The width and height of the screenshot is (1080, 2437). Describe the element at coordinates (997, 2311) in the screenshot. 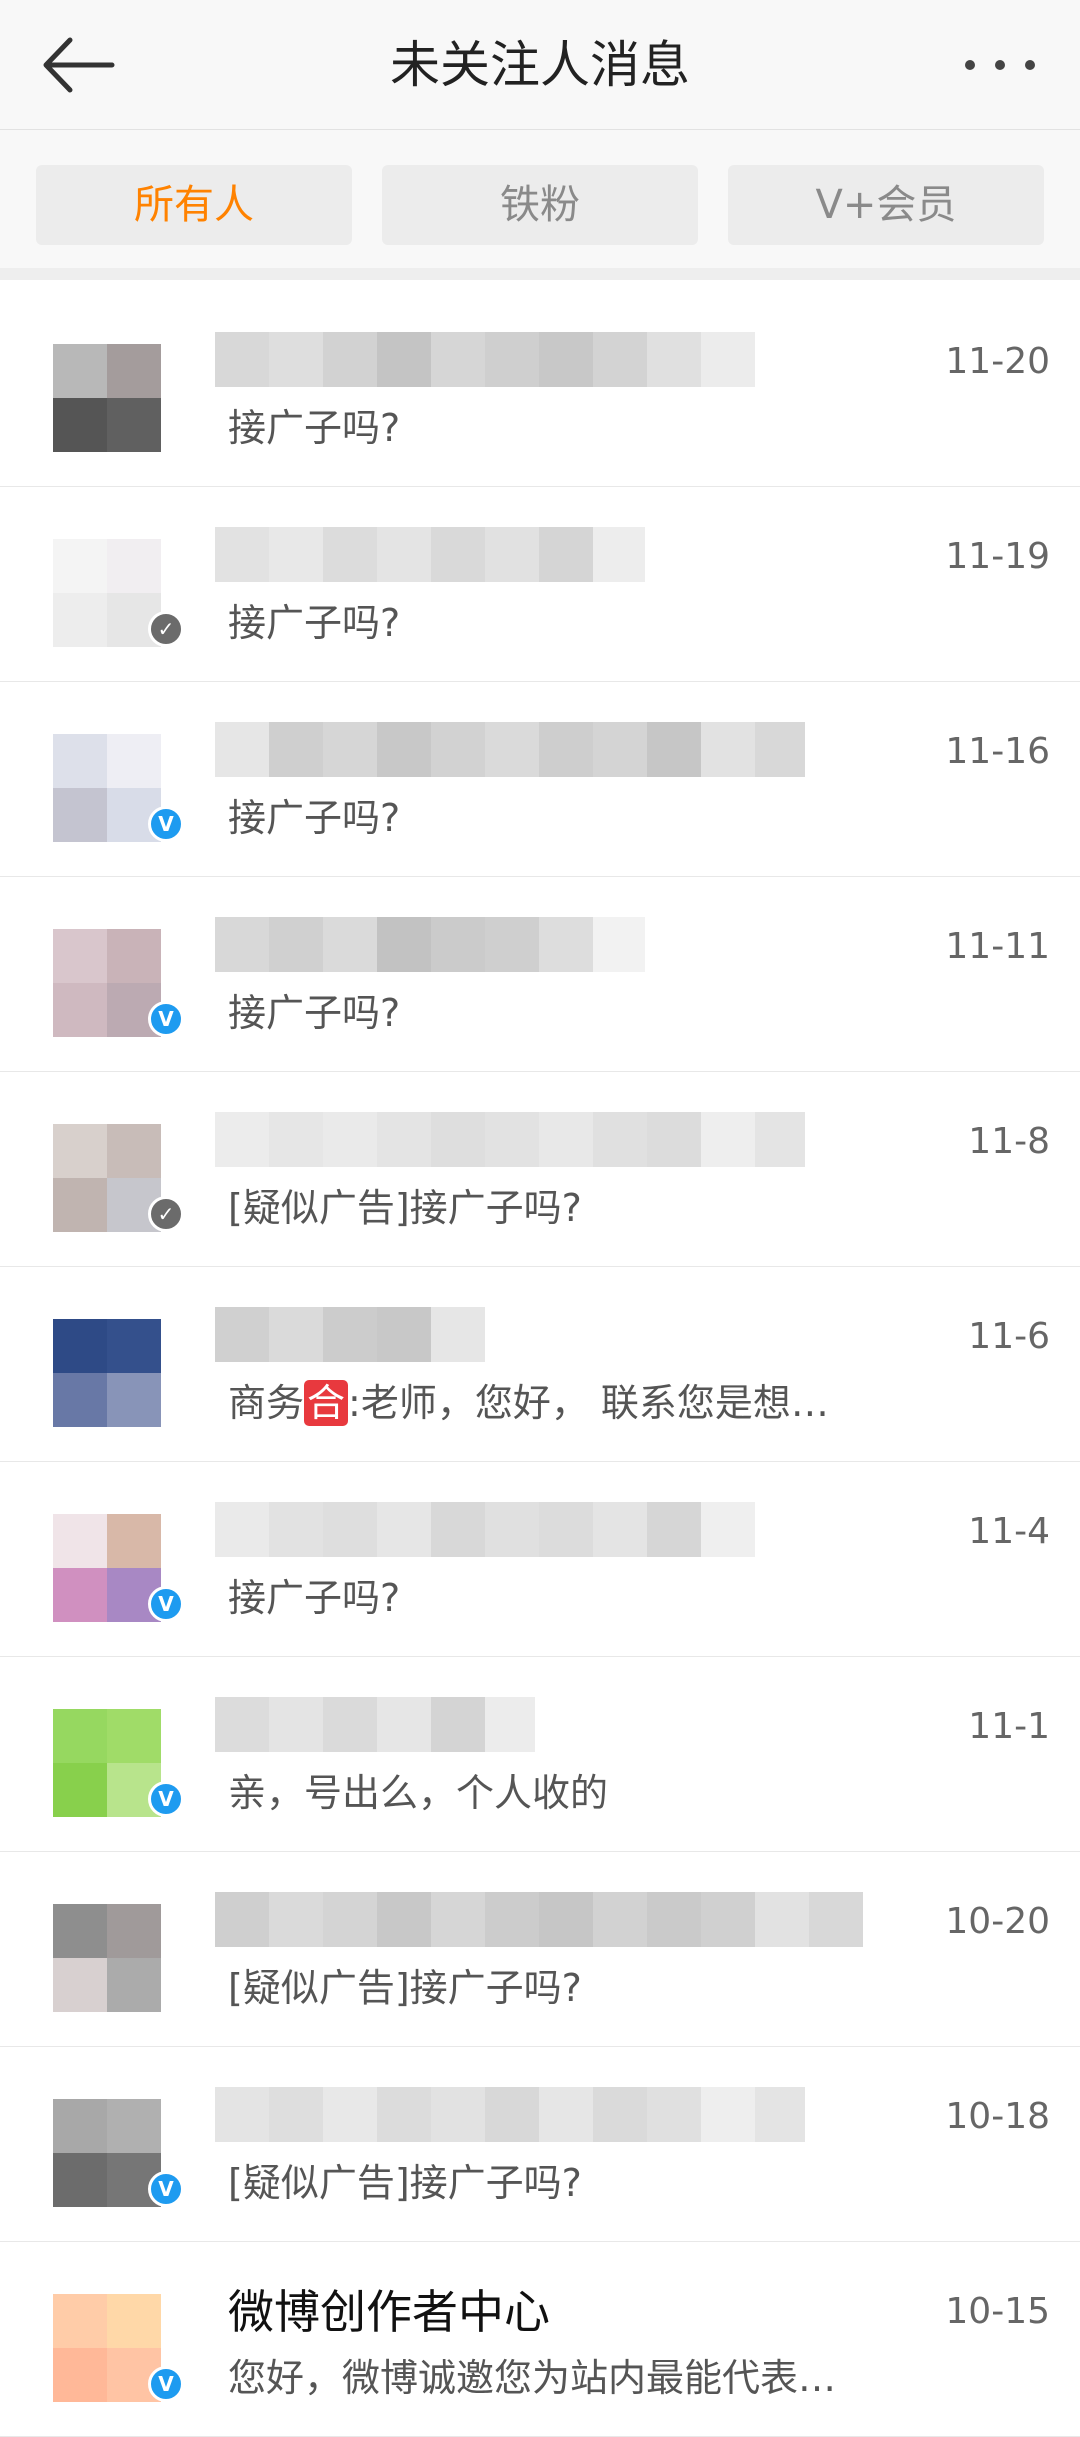

I see `message-date: 10-15` at that location.